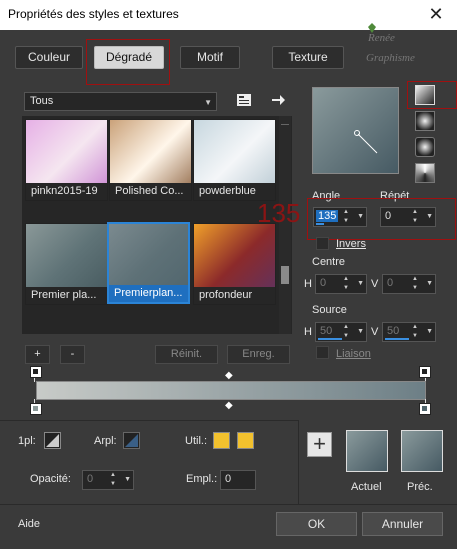 The width and height of the screenshot is (457, 549). I want to click on empl-value: 0, so click(228, 479).